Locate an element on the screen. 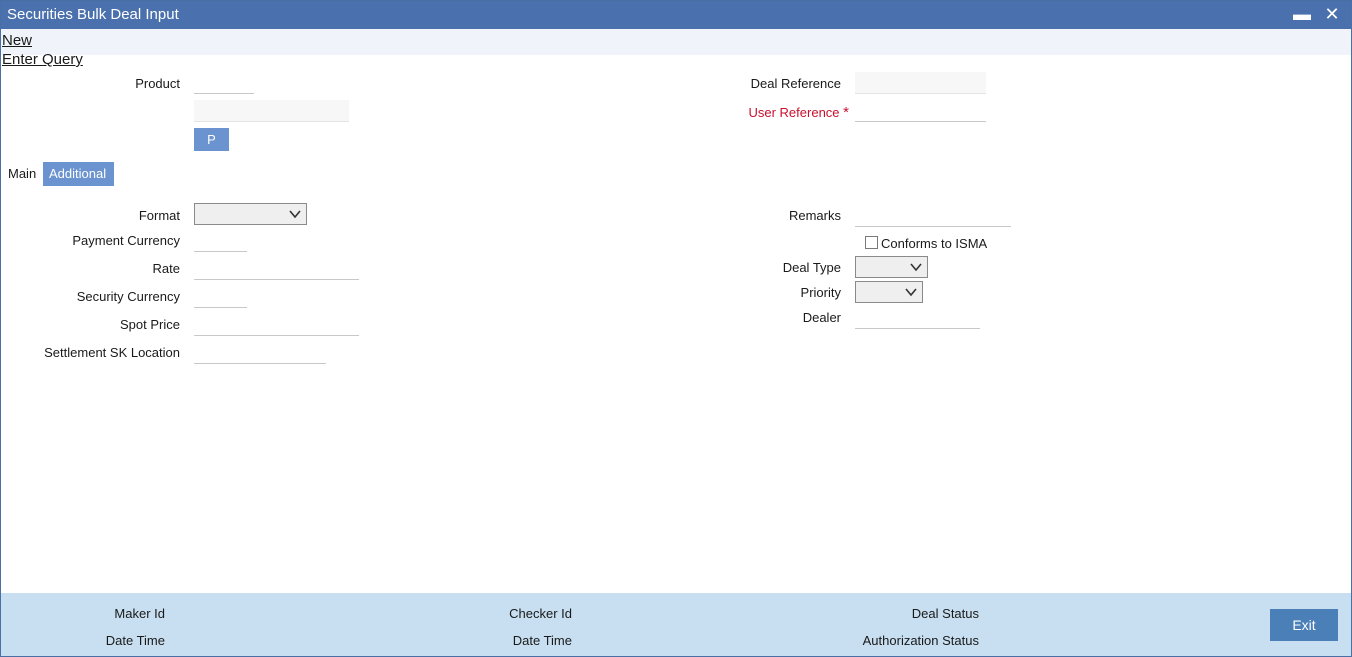 The width and height of the screenshot is (1352, 657). deal-reference-label: Deal Reference is located at coordinates (795, 83).